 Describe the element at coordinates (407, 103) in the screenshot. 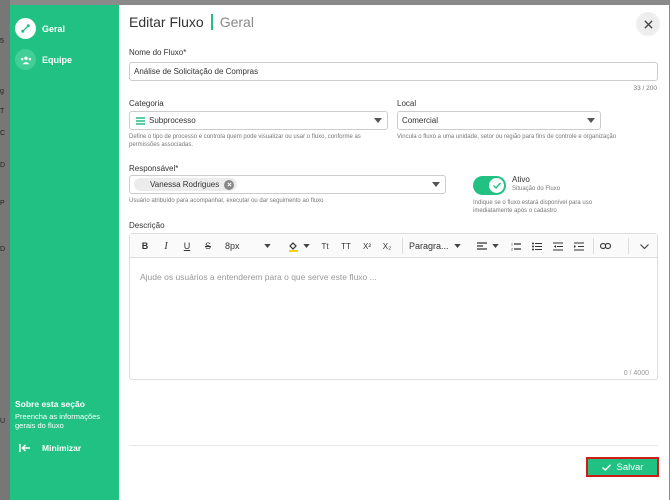

I see `local-label: Local` at that location.